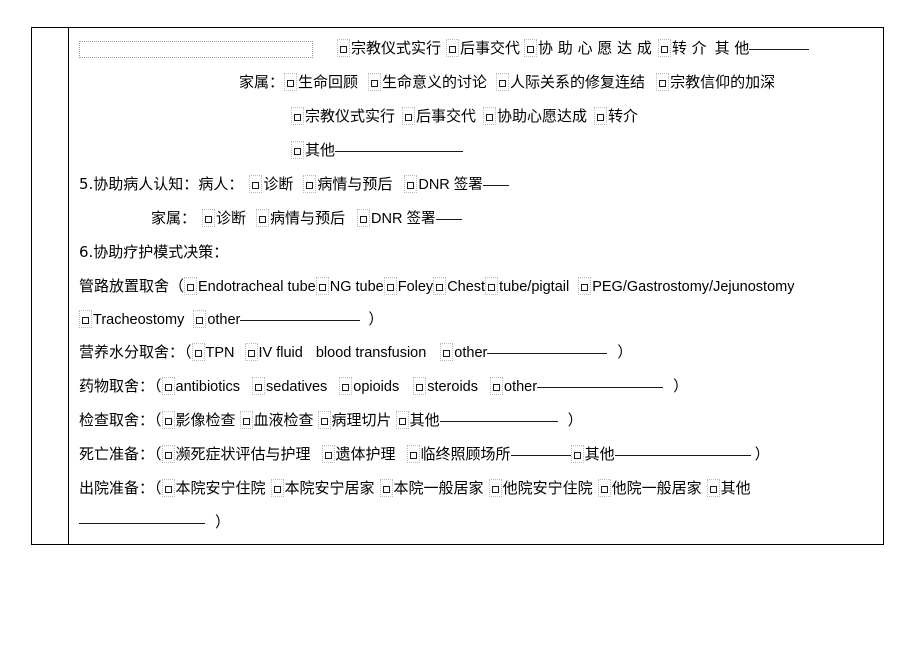  What do you see at coordinates (256, 184) in the screenshot?
I see `checkbox-diagnosis-patient` at bounding box center [256, 184].